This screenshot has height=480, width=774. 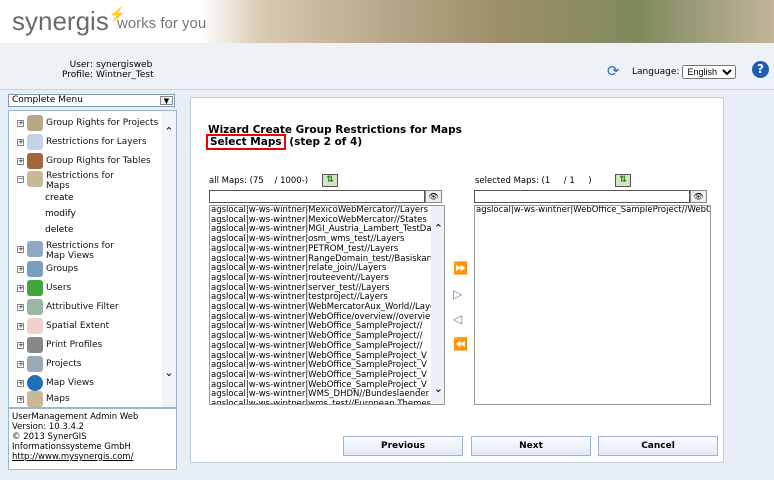 What do you see at coordinates (59, 287) in the screenshot?
I see `menu-item-label: Users` at bounding box center [59, 287].